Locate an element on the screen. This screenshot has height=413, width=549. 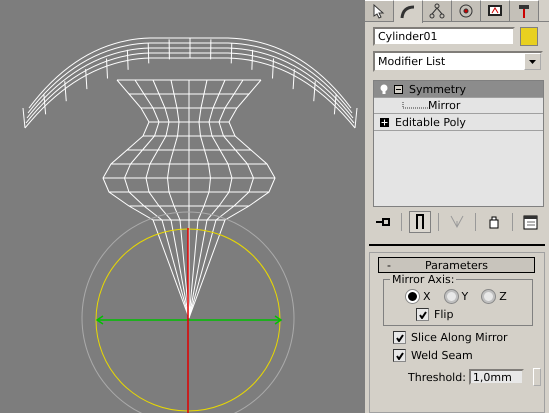
caret-icon is located at coordinates (532, 62).